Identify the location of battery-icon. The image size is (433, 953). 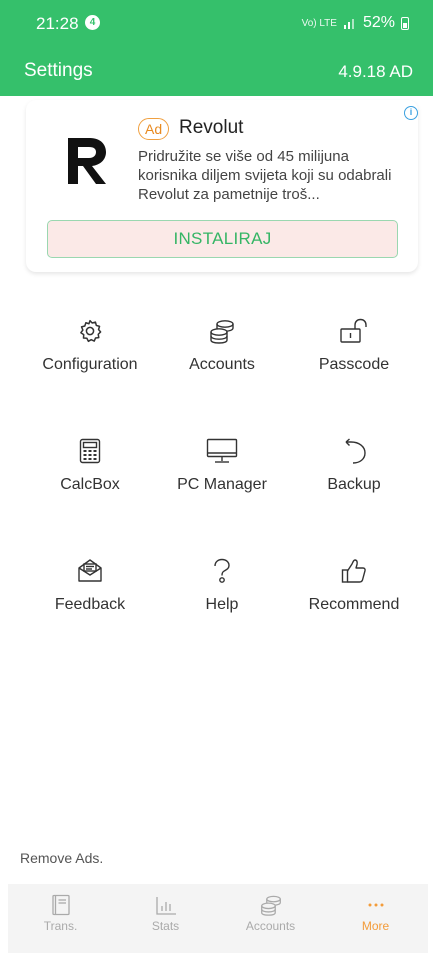
(405, 23).